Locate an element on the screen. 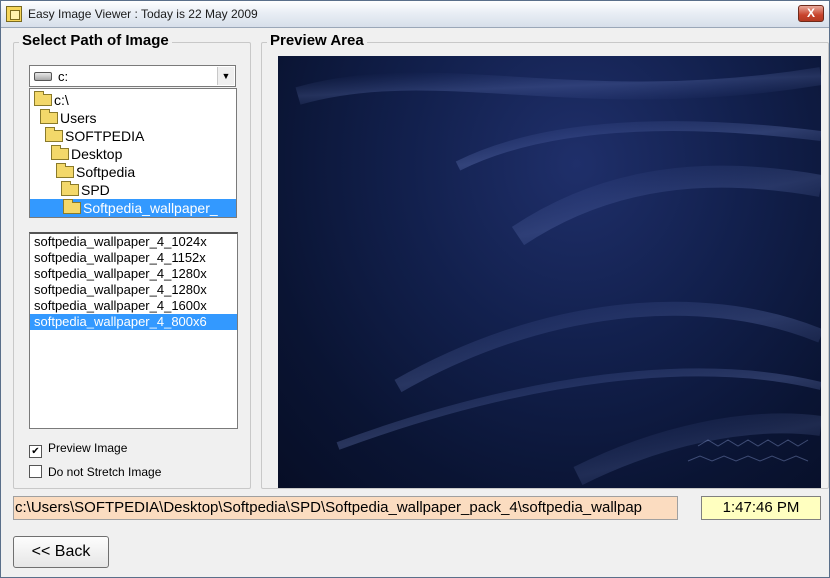 The width and height of the screenshot is (830, 578). tree-item-label: SPD is located at coordinates (95, 190).